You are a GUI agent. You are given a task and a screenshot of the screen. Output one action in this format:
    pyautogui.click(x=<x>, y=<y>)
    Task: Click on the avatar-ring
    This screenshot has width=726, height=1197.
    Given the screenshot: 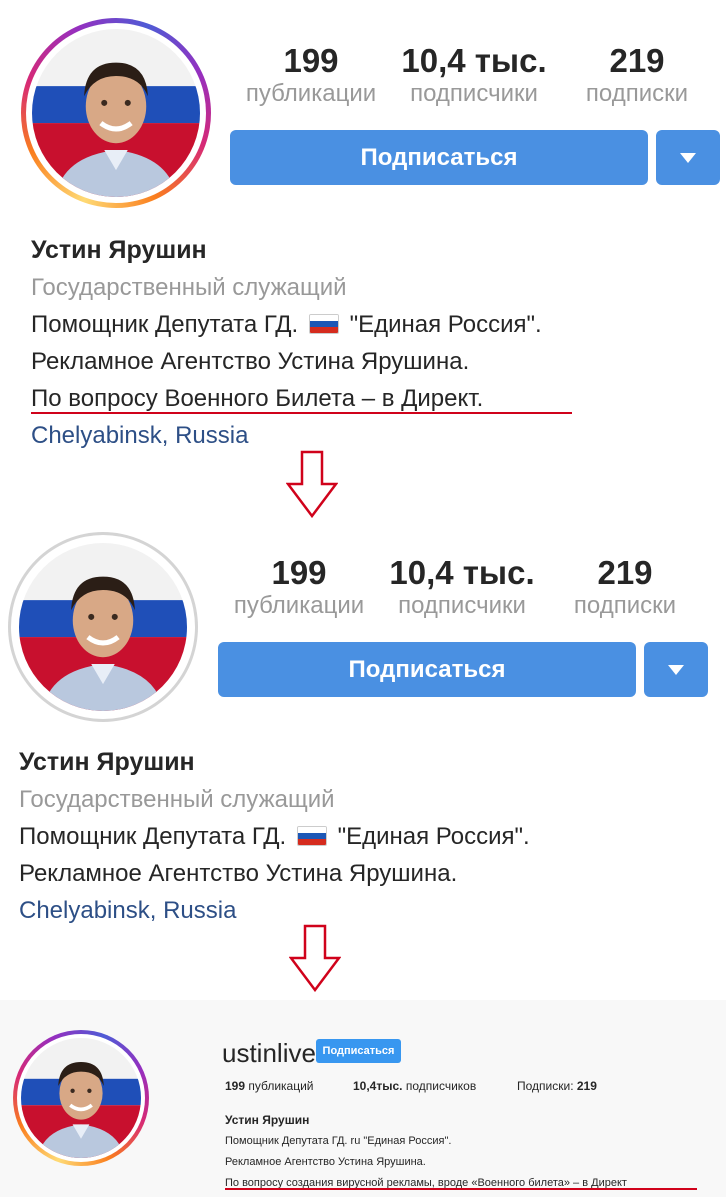 What is the action you would take?
    pyautogui.click(x=103, y=627)
    